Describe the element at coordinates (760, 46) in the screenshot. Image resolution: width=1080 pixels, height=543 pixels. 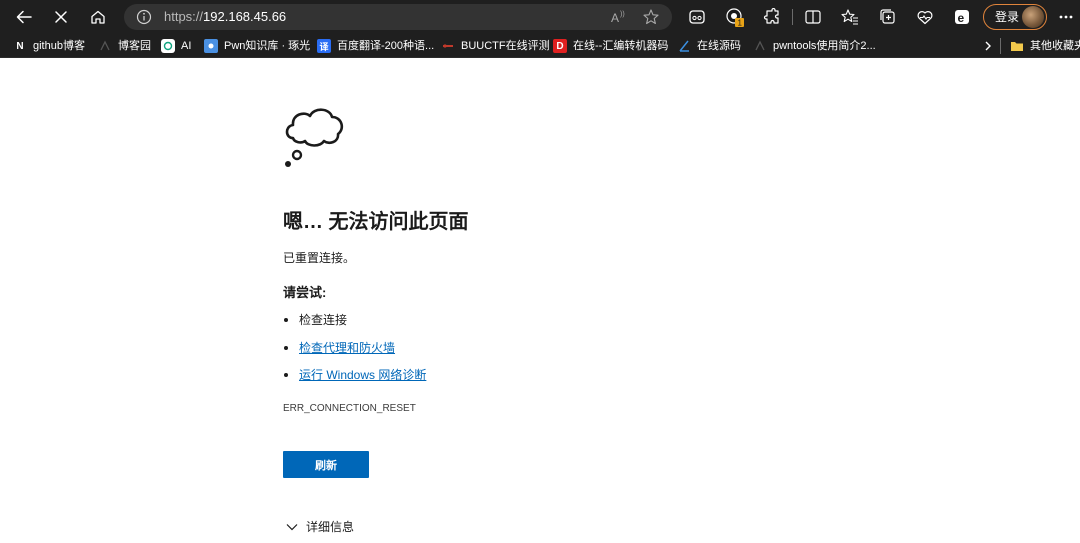
I see `pwntools-icon` at that location.